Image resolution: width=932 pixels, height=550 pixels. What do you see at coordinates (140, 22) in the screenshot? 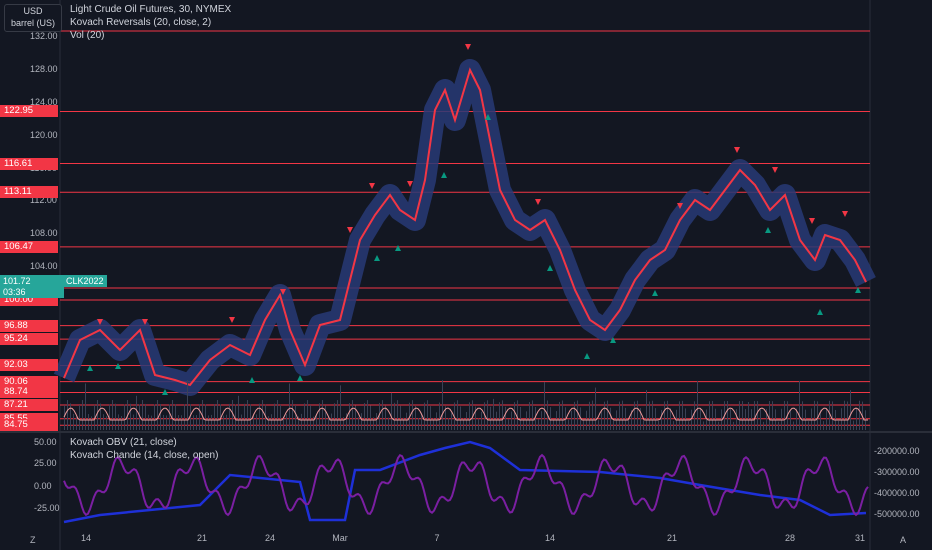
I see `reversals-legend: Kovach Reversals (20, close, 2)` at bounding box center [140, 22].